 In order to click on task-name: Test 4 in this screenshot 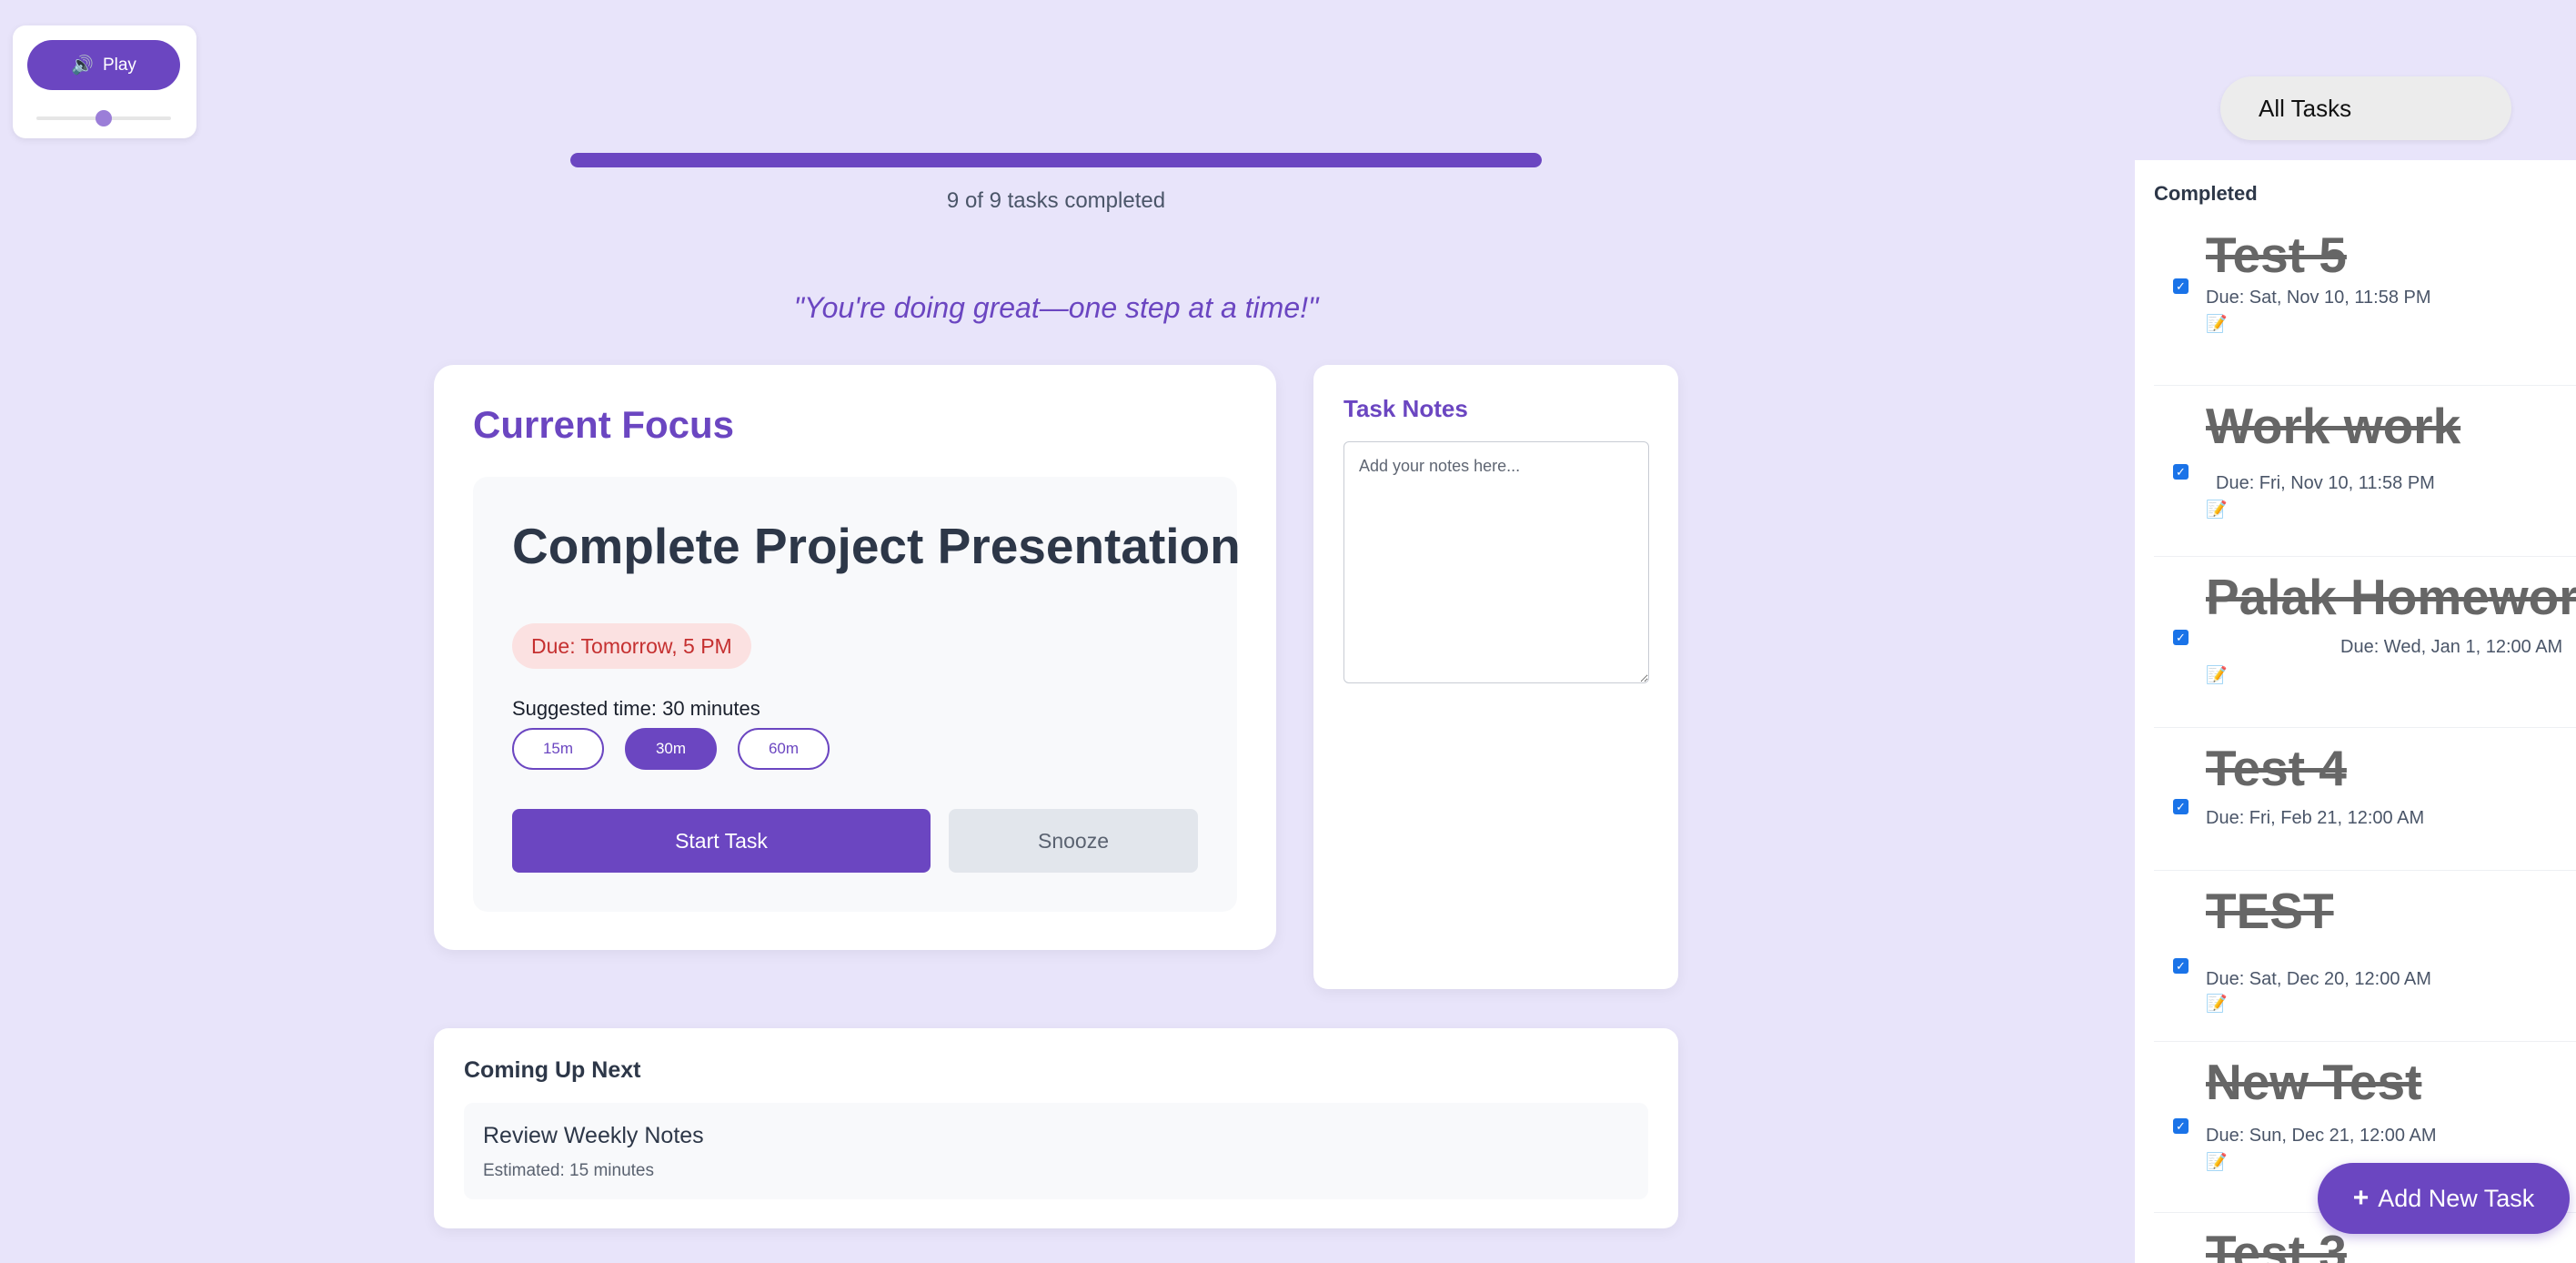, I will do `click(2276, 768)`.